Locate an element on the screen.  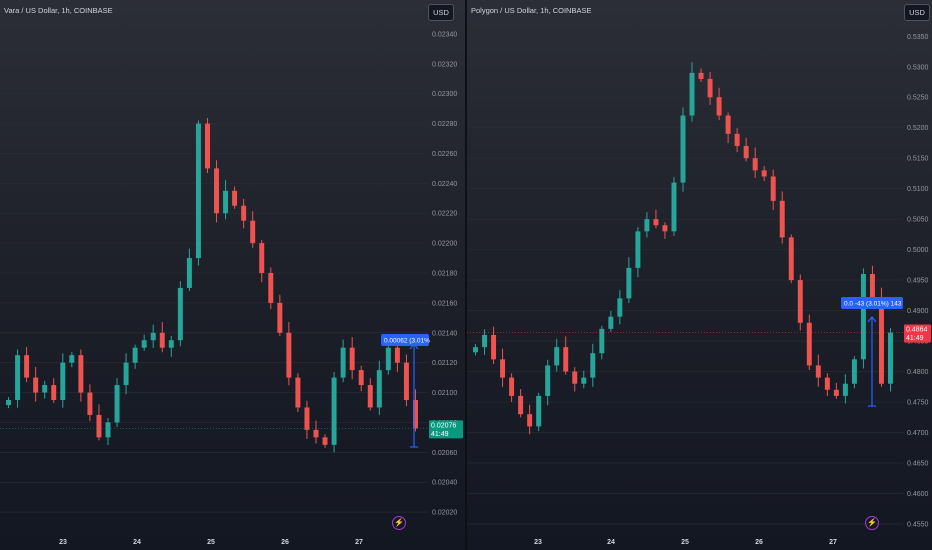
y-axis-tick-label: 0.5050 is located at coordinates (918, 220).